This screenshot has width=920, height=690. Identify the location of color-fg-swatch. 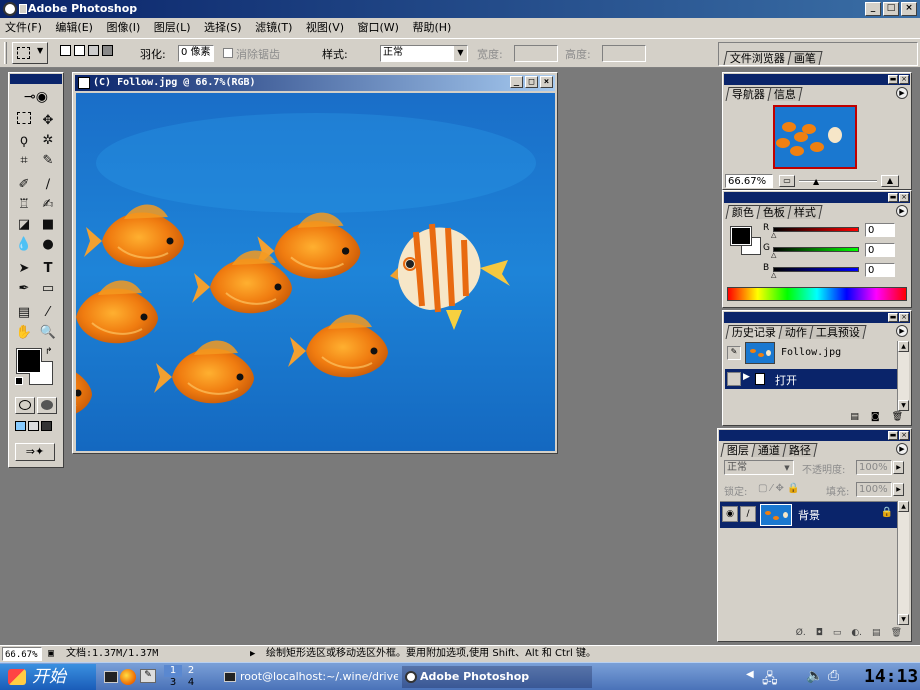
(741, 236).